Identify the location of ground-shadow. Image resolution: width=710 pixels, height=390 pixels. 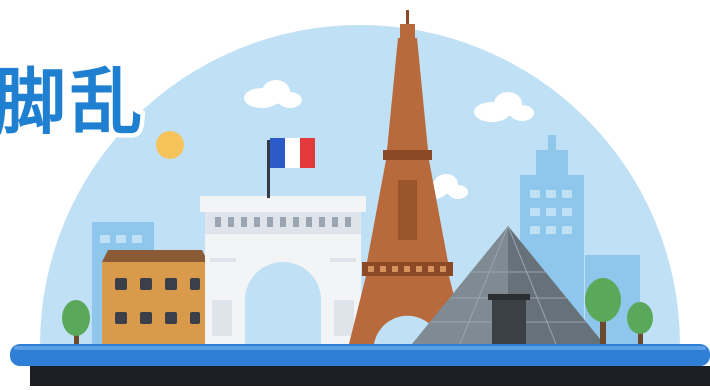
(370, 376).